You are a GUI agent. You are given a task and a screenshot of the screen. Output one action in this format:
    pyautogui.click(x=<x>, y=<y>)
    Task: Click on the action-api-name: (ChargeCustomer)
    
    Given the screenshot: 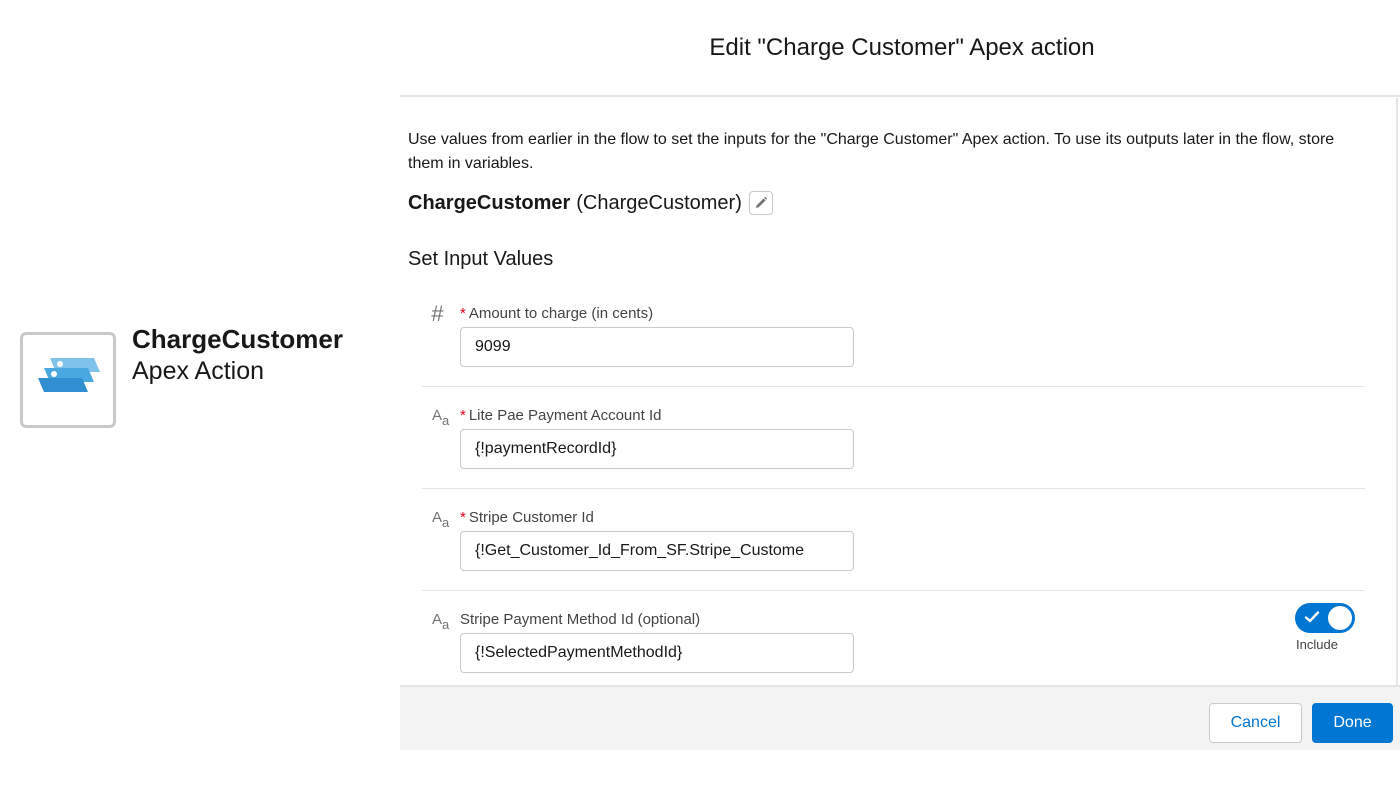 What is the action you would take?
    pyautogui.click(x=659, y=202)
    